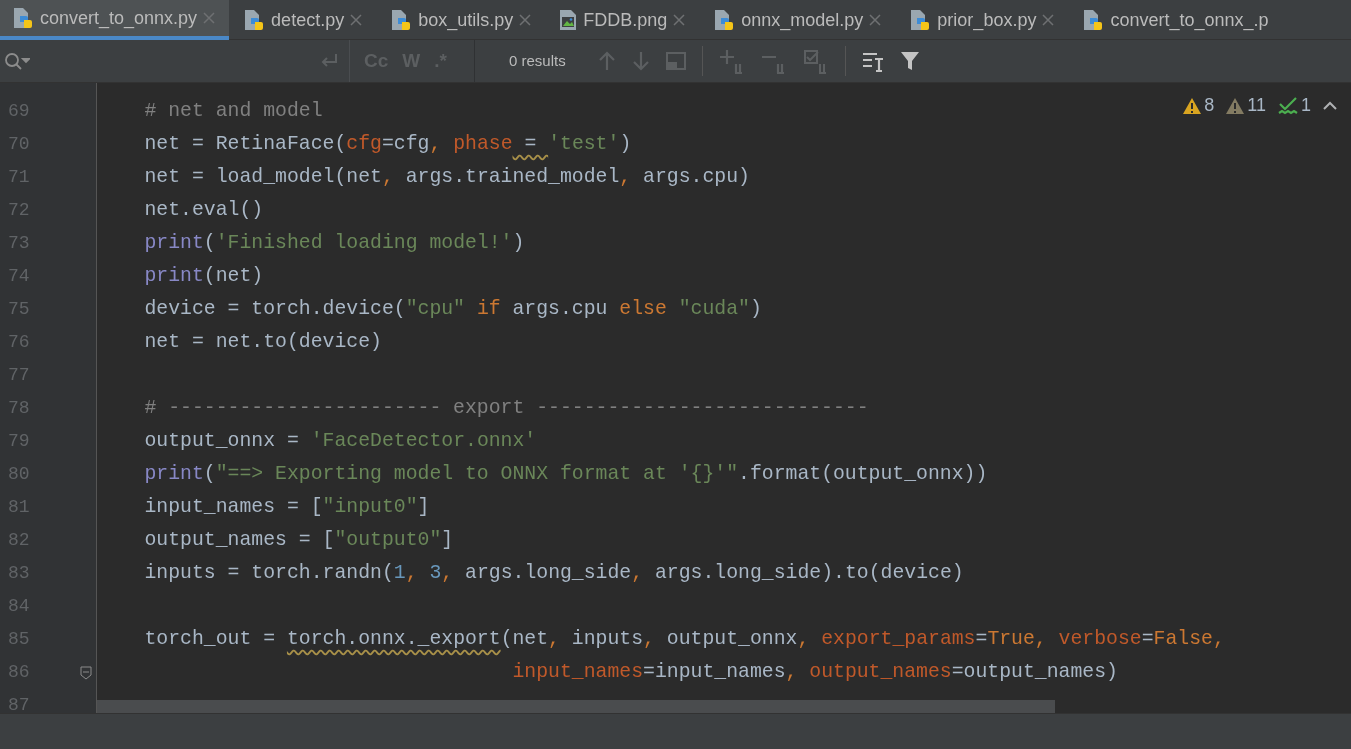 The width and height of the screenshot is (1351, 749). What do you see at coordinates (802, 20) in the screenshot?
I see `tab-label: onnx_model.py` at bounding box center [802, 20].